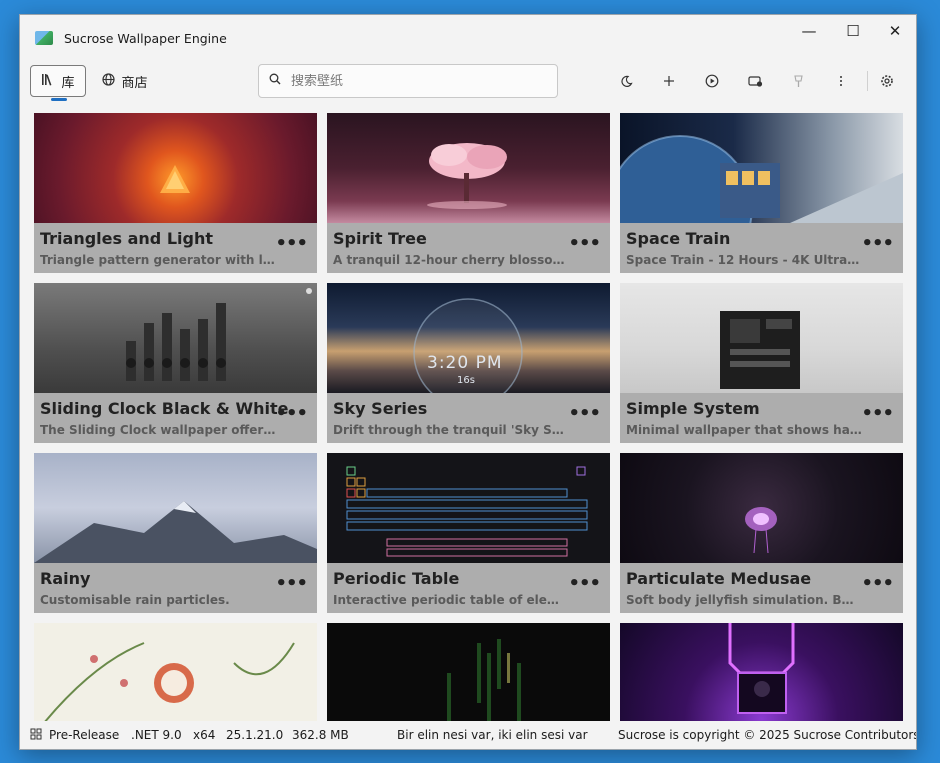  I want to click on card-info: Rainy Customisable rain particles. •••, so click(175, 588).